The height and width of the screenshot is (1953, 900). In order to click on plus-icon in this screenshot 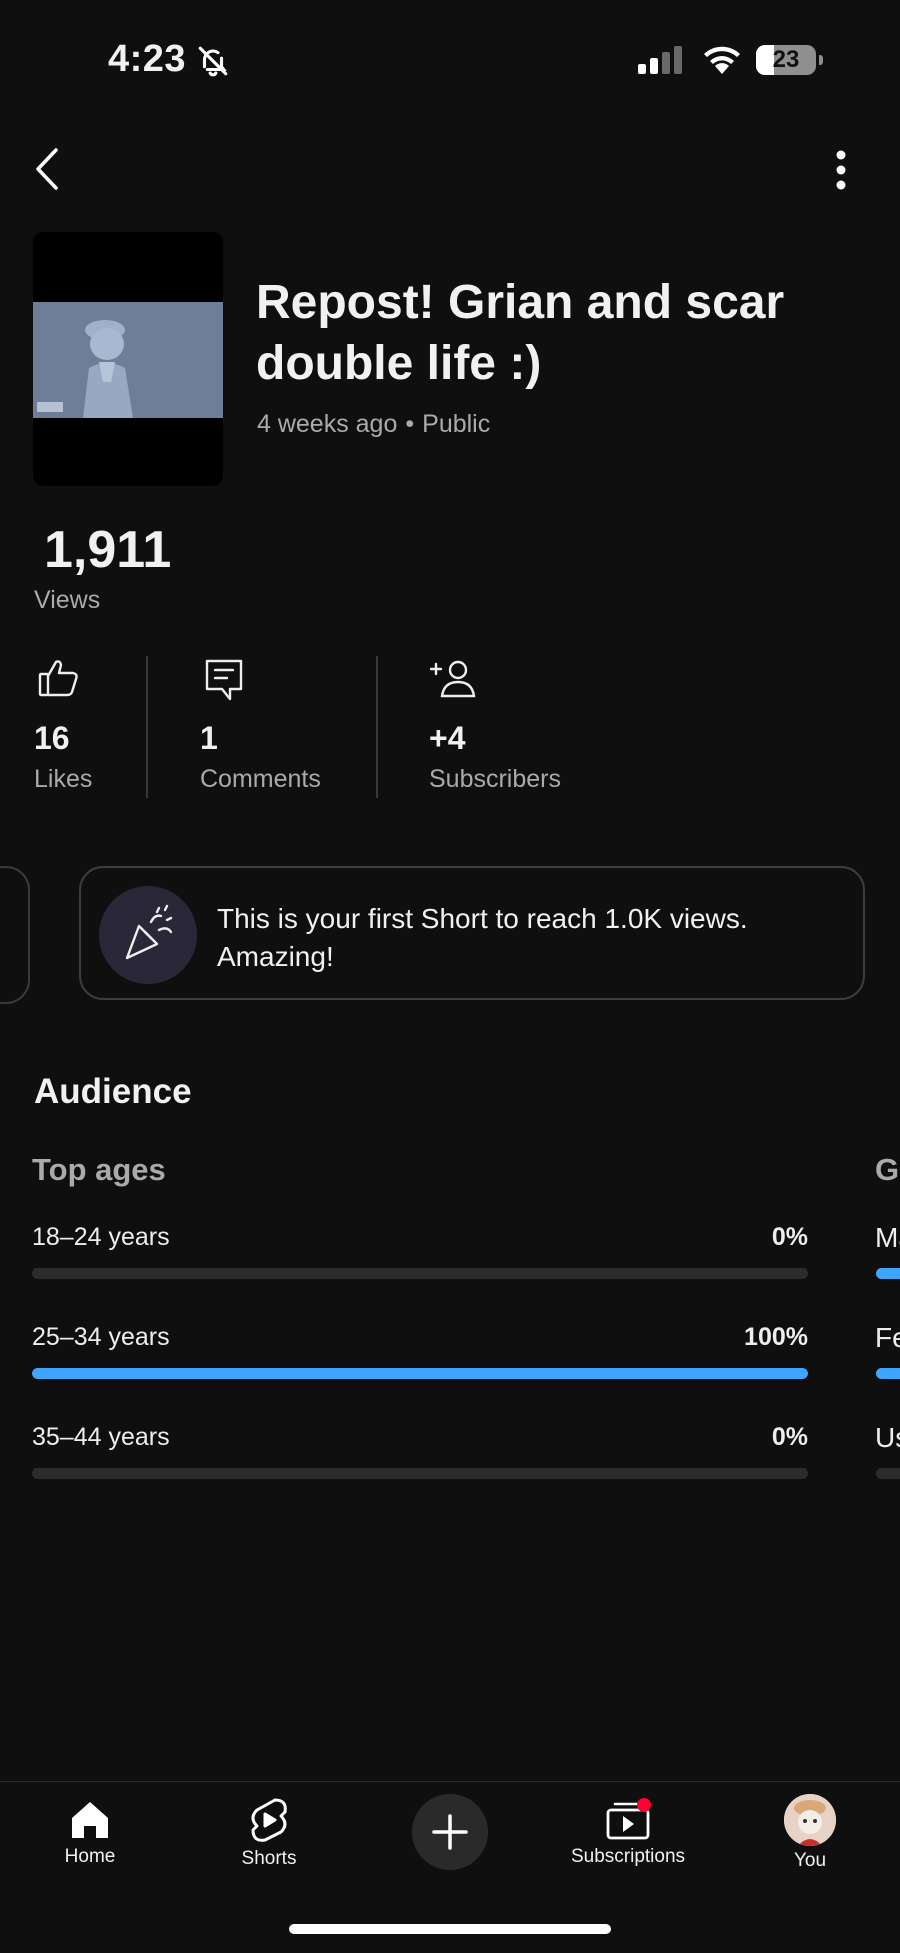, I will do `click(450, 1832)`.